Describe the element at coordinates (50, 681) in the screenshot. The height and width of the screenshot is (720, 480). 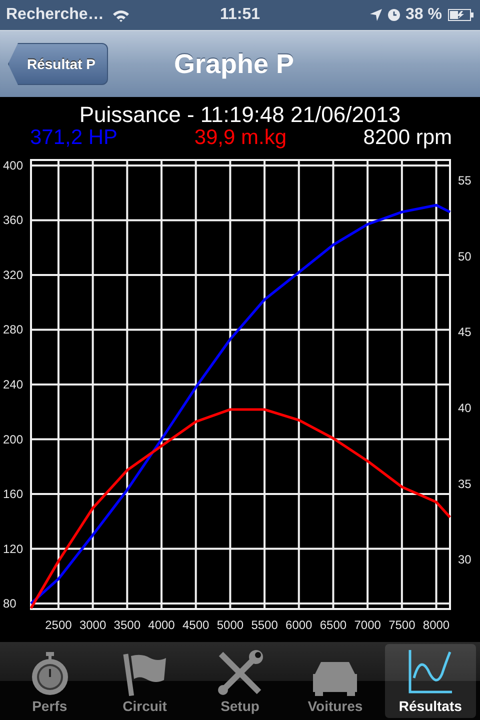
I see `tab-item: Perfs` at that location.